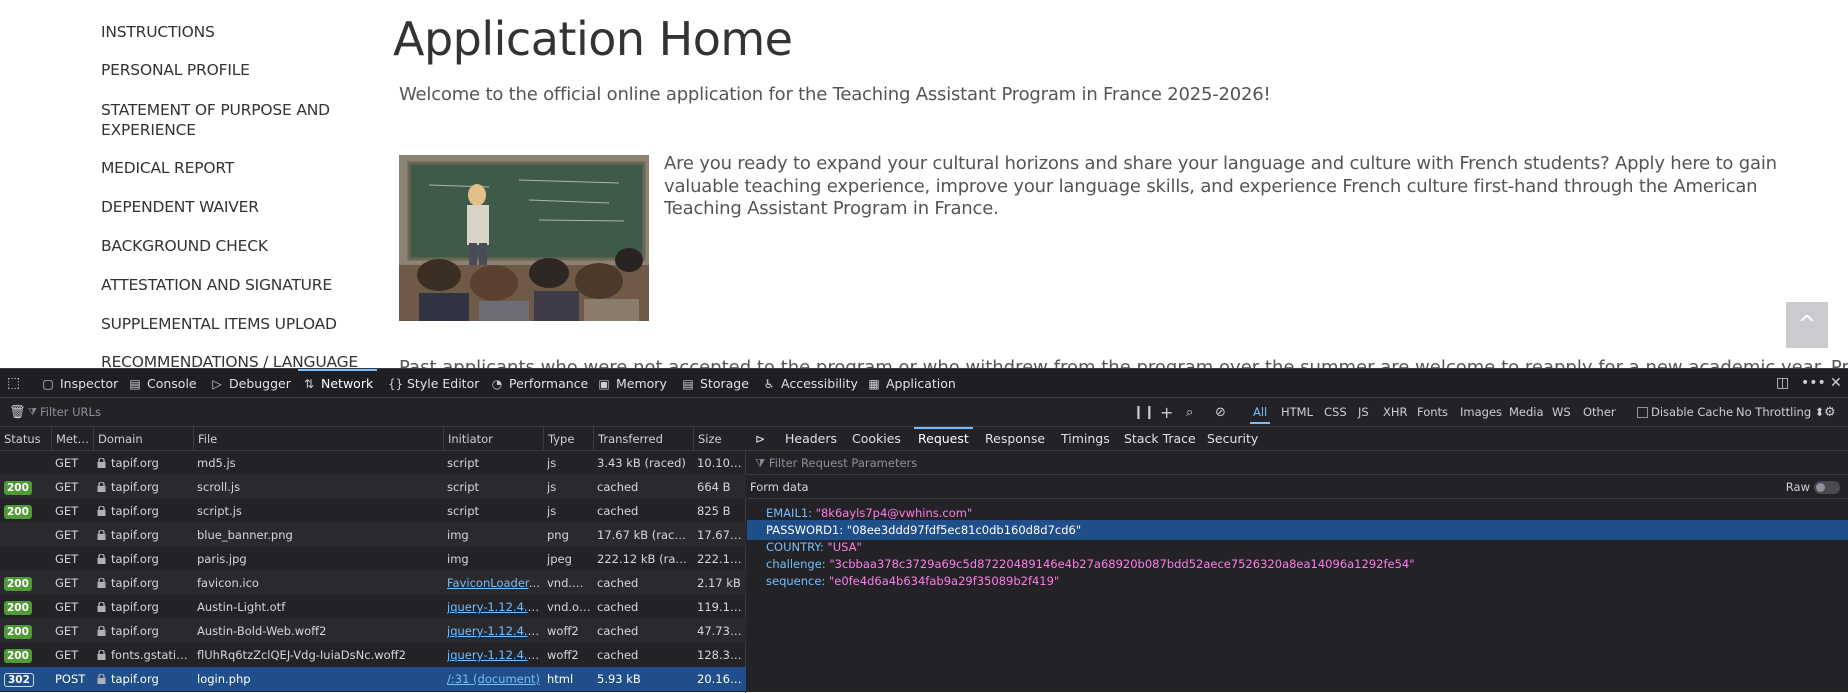  What do you see at coordinates (1599, 412) in the screenshot?
I see `filter-other: Other` at bounding box center [1599, 412].